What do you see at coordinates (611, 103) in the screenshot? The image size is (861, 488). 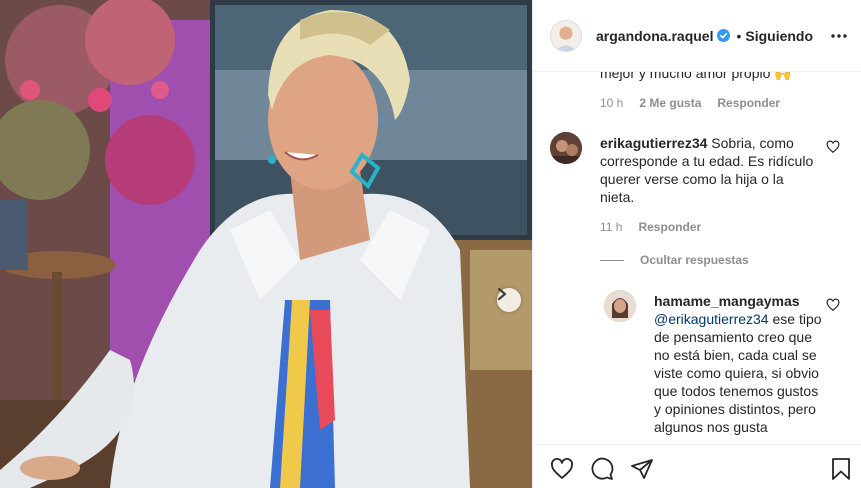 I see `comment-time: 10 h` at bounding box center [611, 103].